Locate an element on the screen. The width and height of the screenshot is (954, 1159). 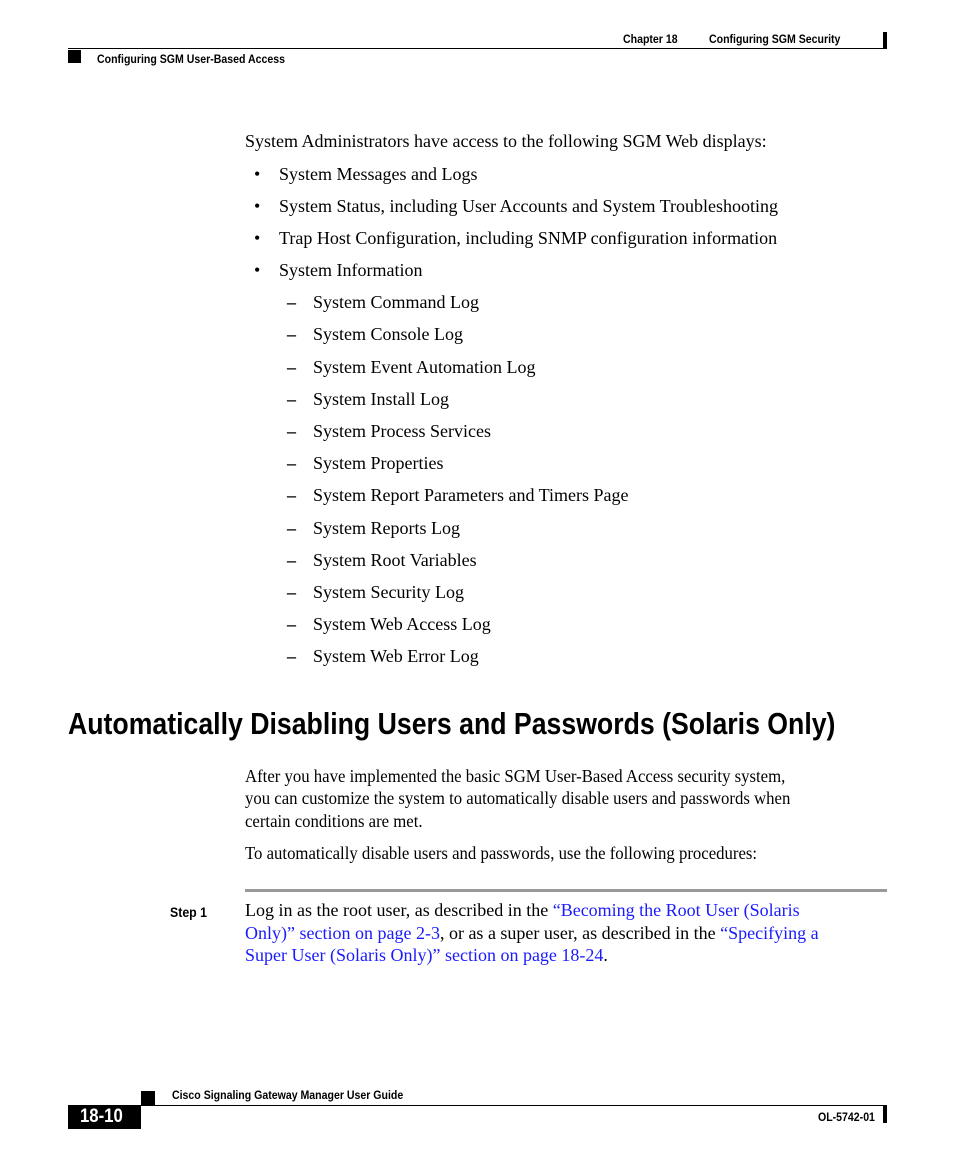
chapter-title: Configuring SGM Security is located at coordinates (775, 39).